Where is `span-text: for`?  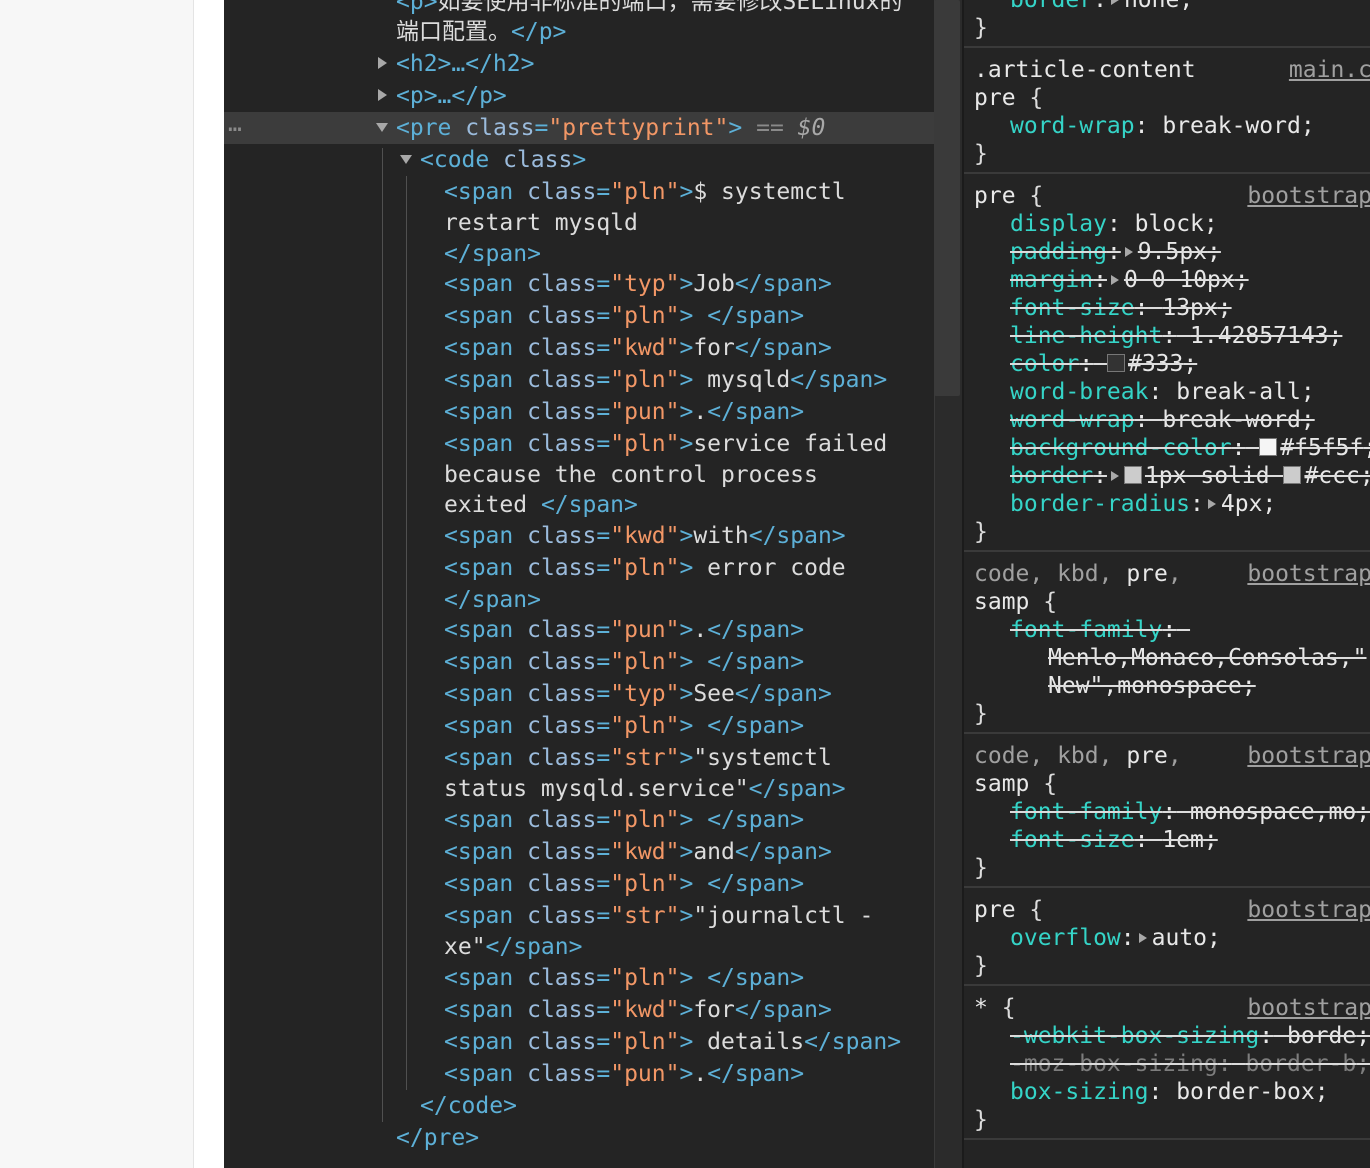
span-text: for is located at coordinates (714, 348).